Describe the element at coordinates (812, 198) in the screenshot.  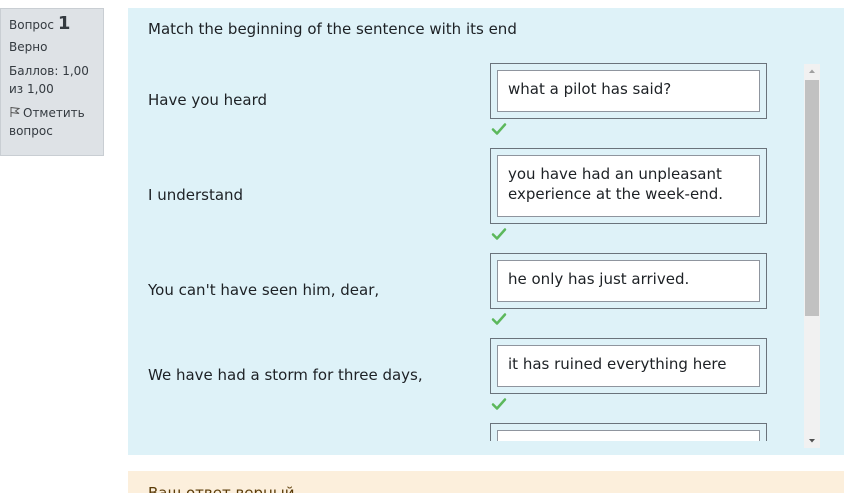
I see `scrollbar-thumb` at that location.